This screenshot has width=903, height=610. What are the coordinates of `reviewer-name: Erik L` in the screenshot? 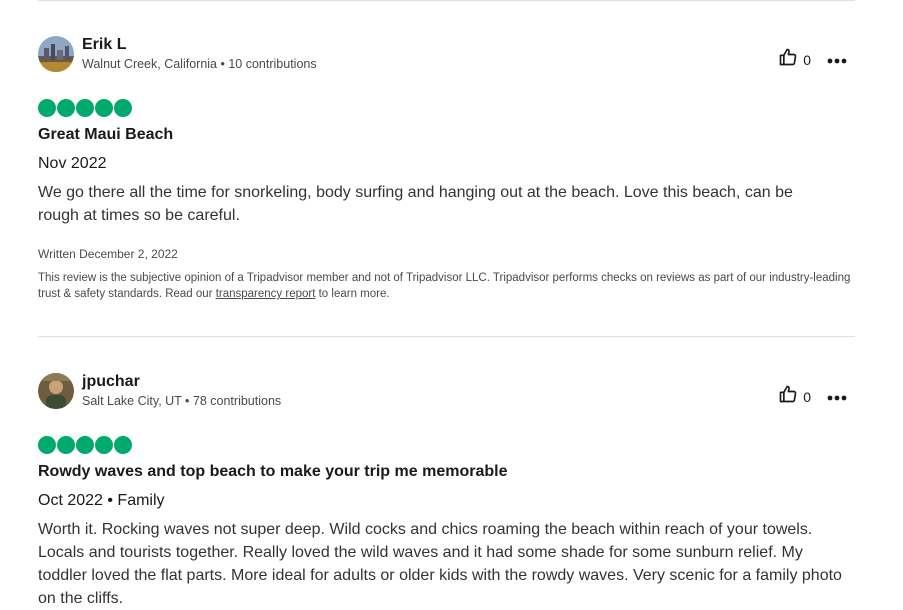 It's located at (104, 45).